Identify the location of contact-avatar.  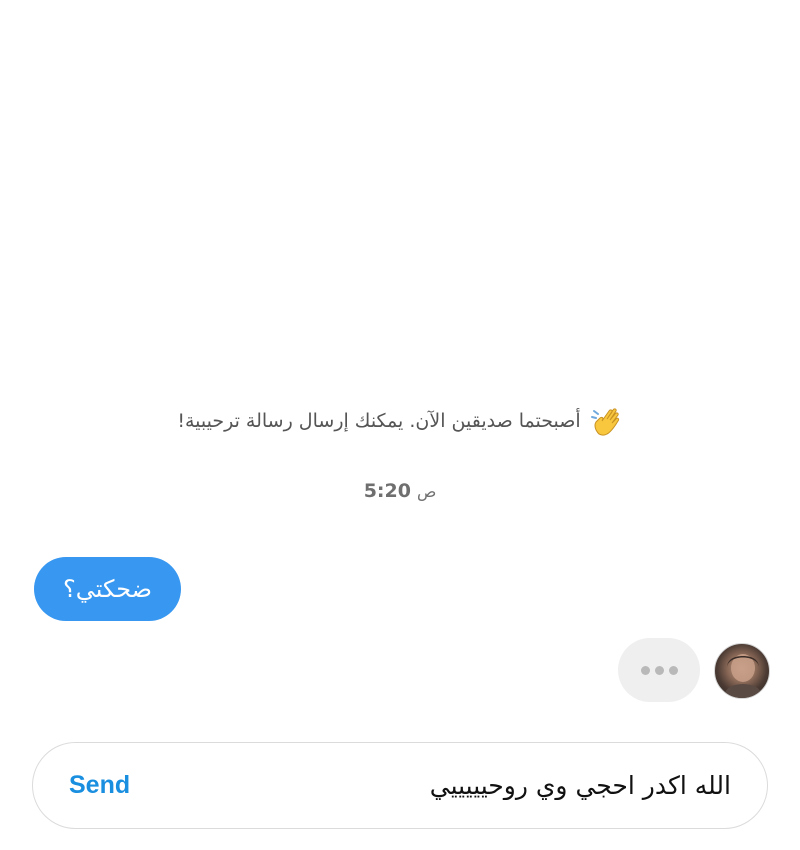
(742, 671).